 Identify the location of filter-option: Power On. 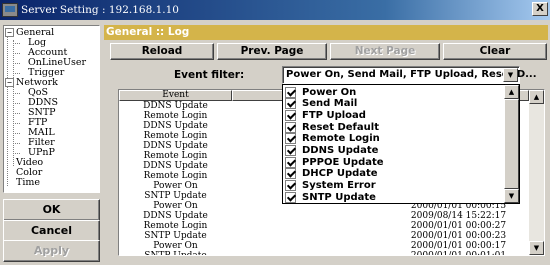
(320, 92).